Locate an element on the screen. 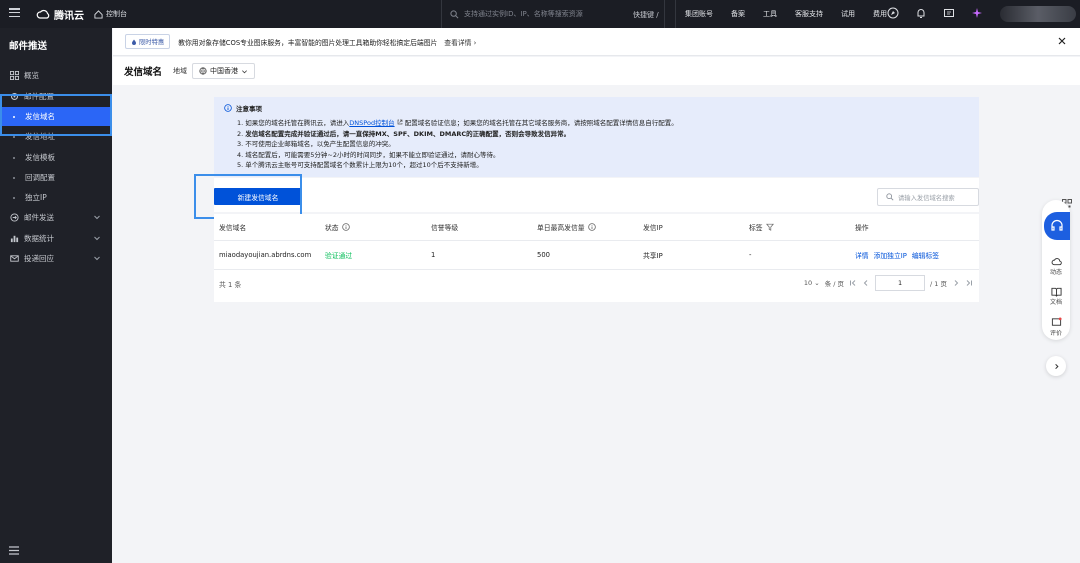 The image size is (1080, 563). column-header-status: 状态 is located at coordinates (337, 227).